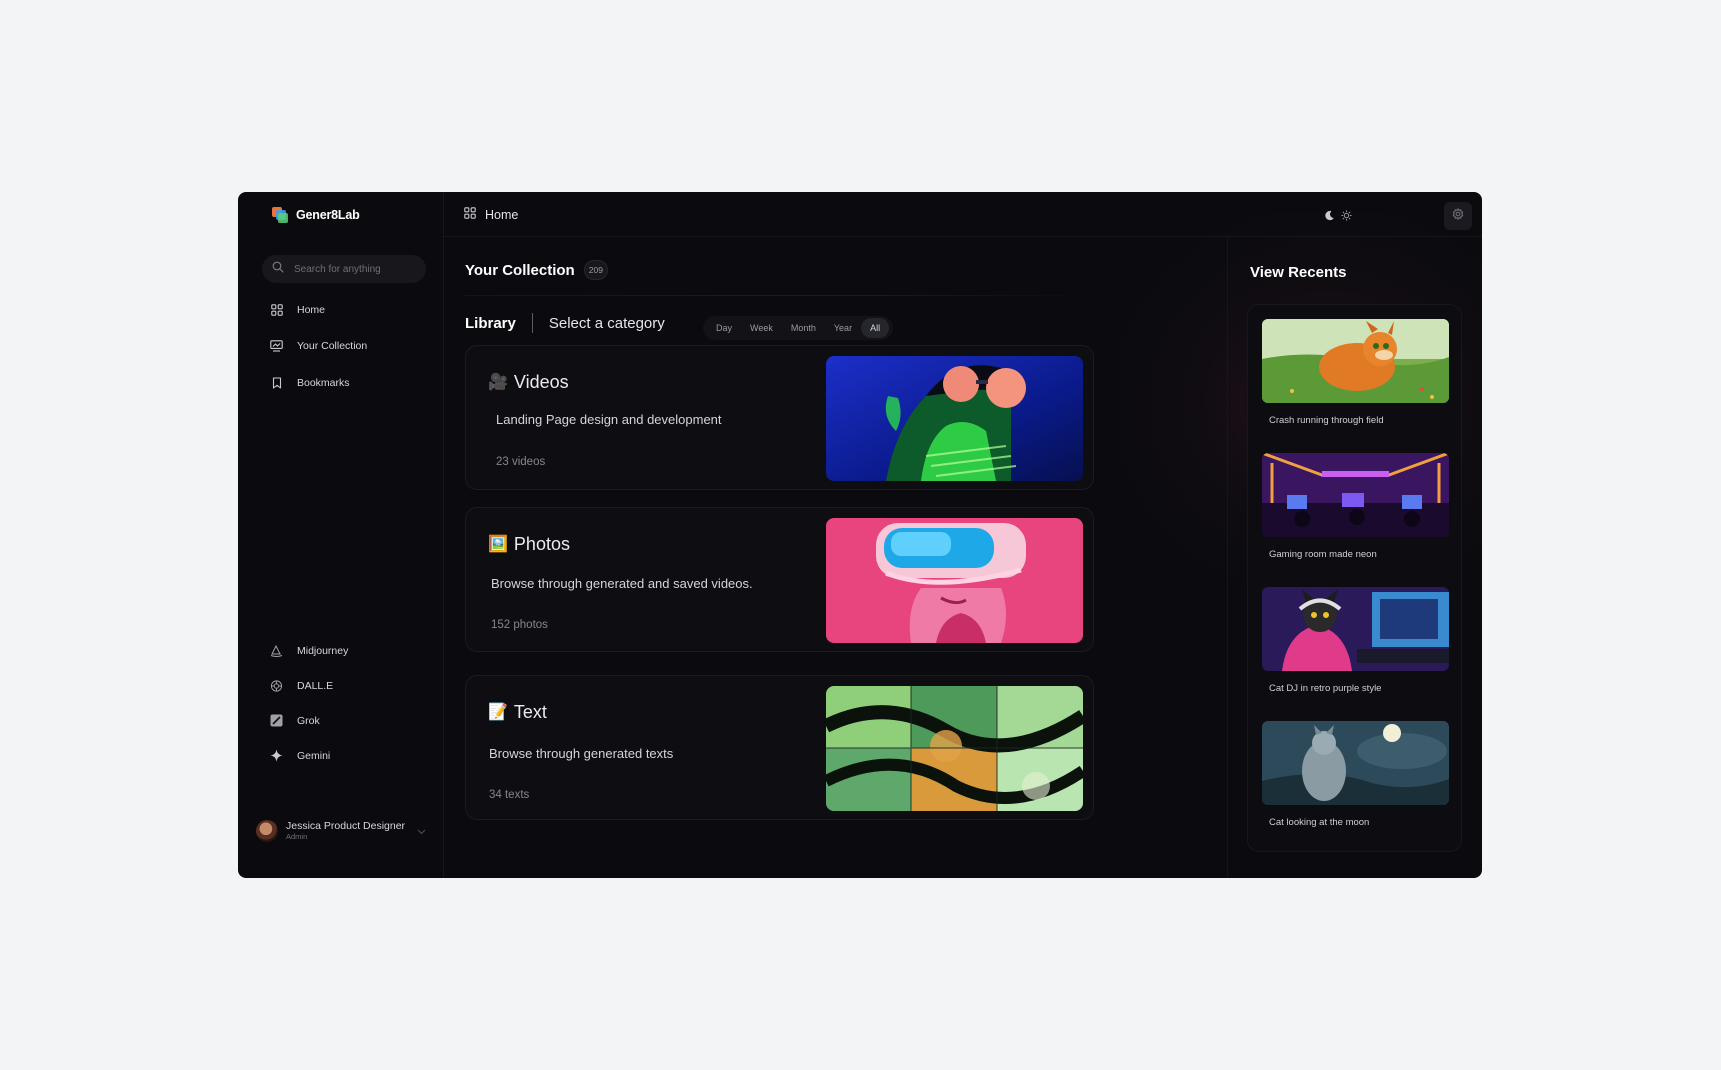 The width and height of the screenshot is (1721, 1070). I want to click on sidebar-item-your-collection: Your Collection, so click(318, 345).